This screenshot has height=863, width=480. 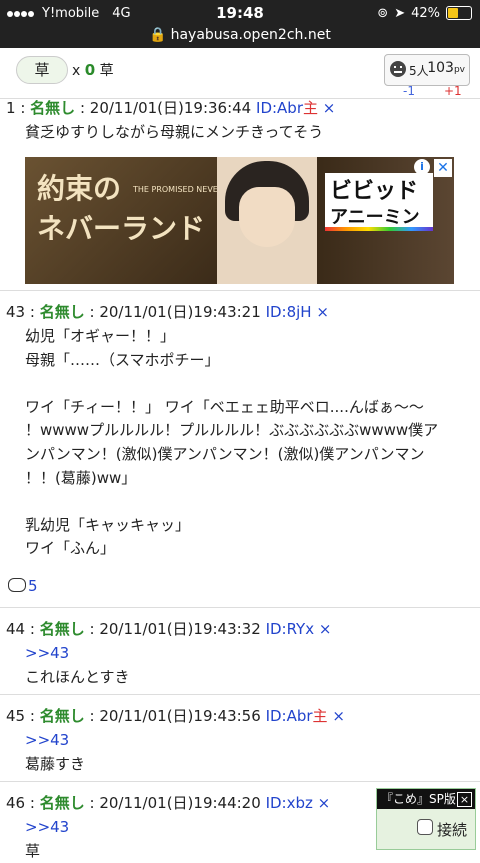 I want to click on battery-icon, so click(x=459, y=13).